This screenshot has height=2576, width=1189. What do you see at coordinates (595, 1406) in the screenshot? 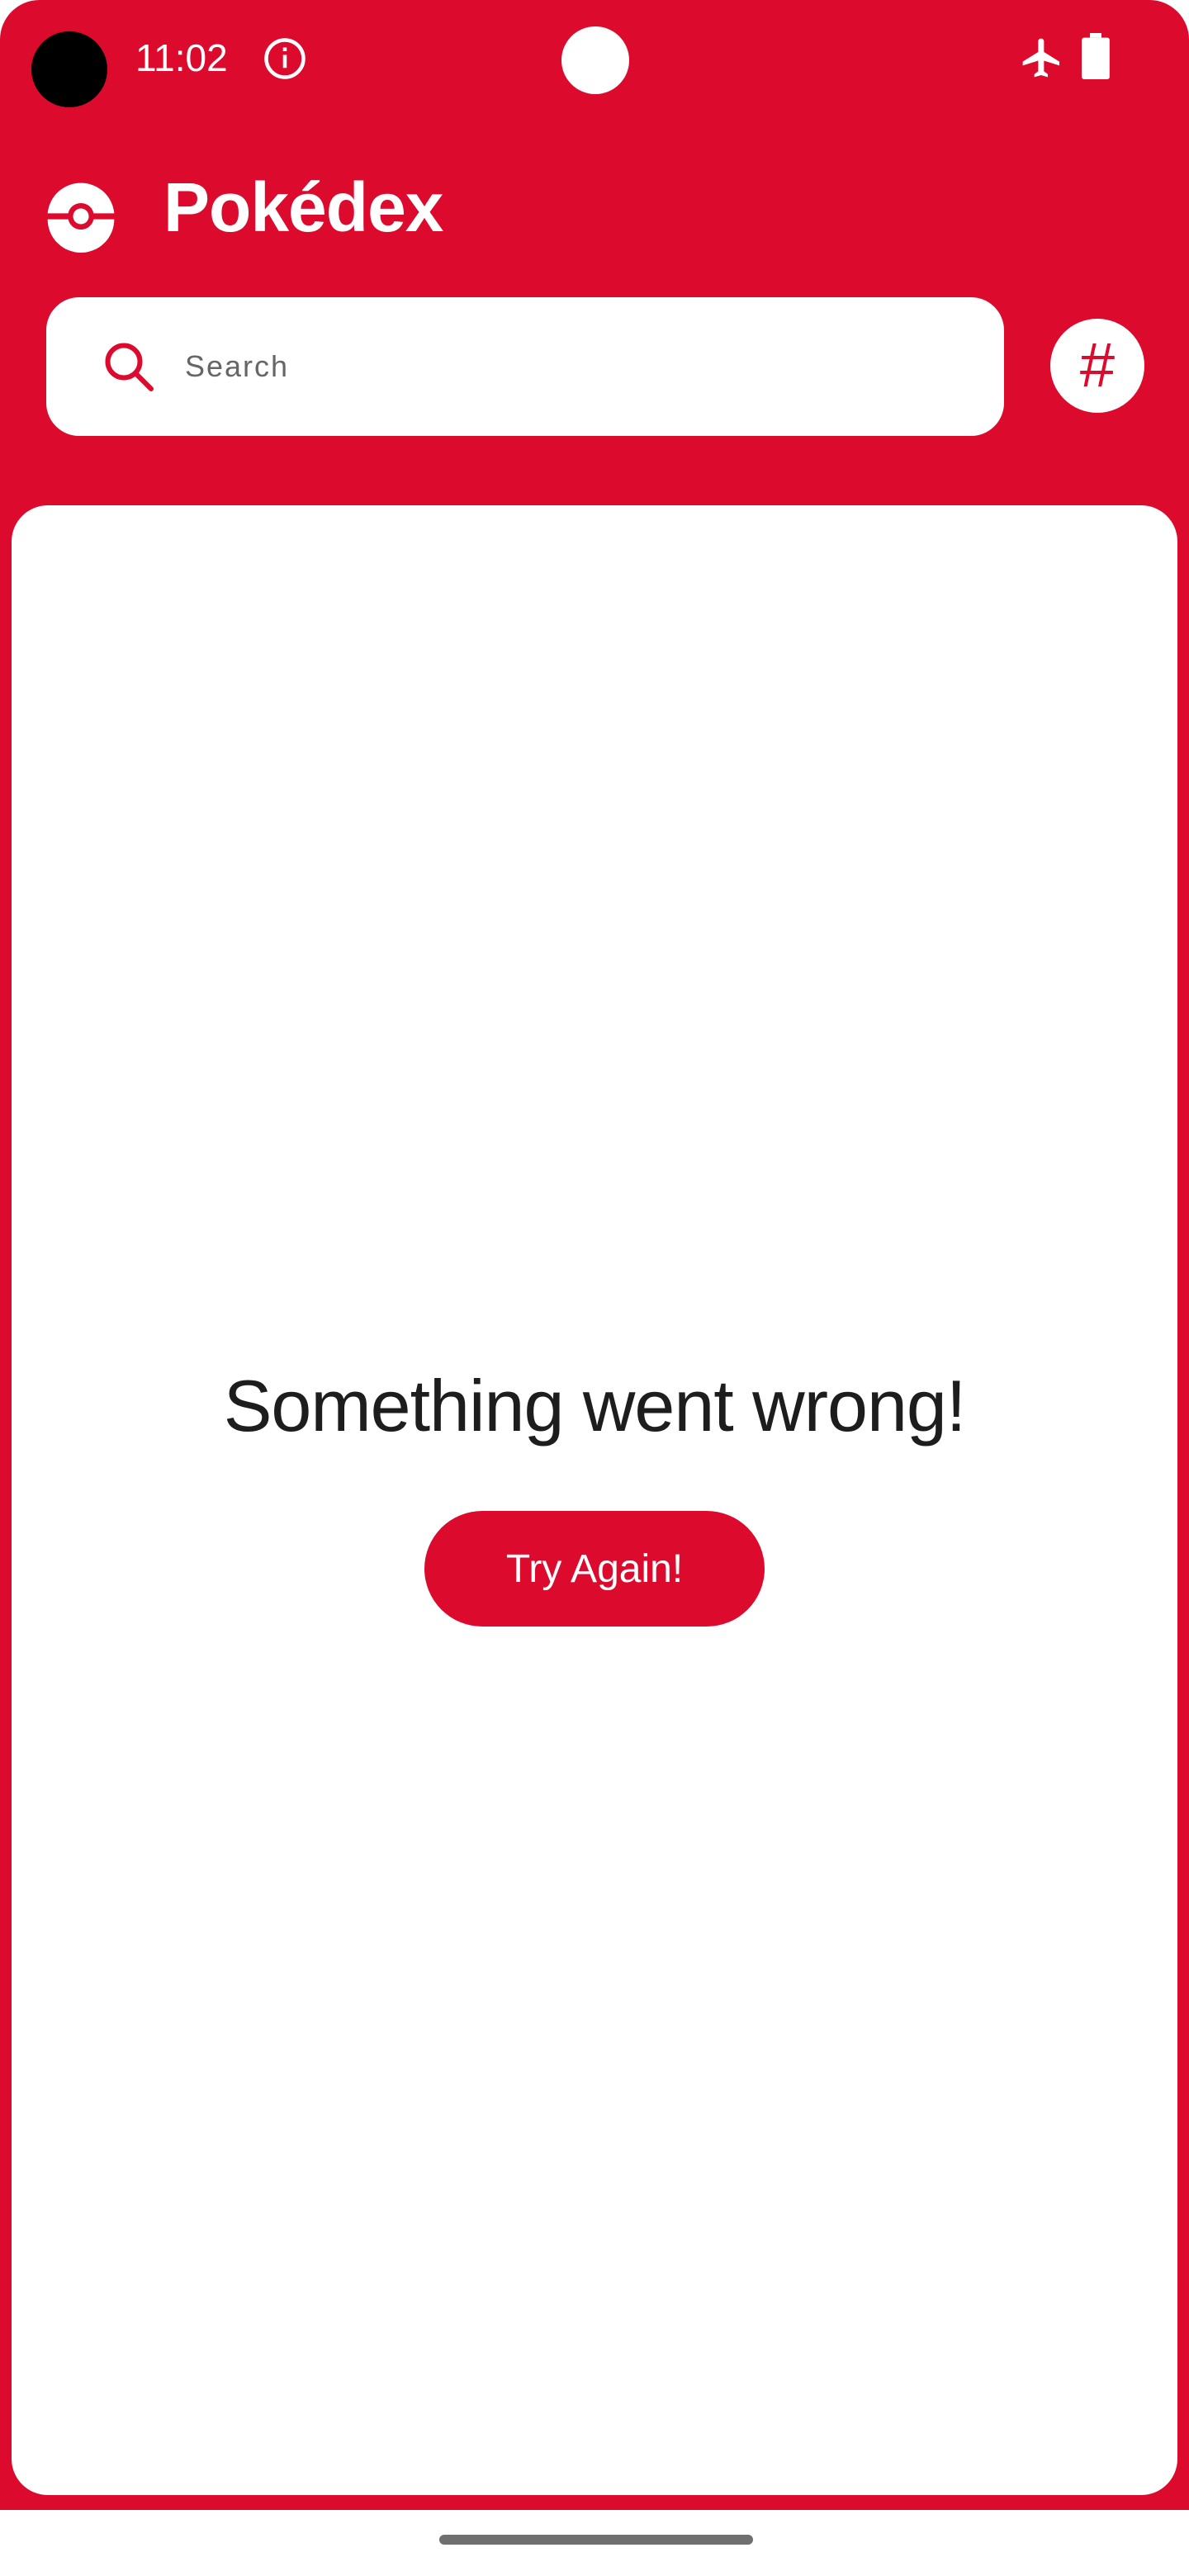
I see `error-message: Something went wrong!` at bounding box center [595, 1406].